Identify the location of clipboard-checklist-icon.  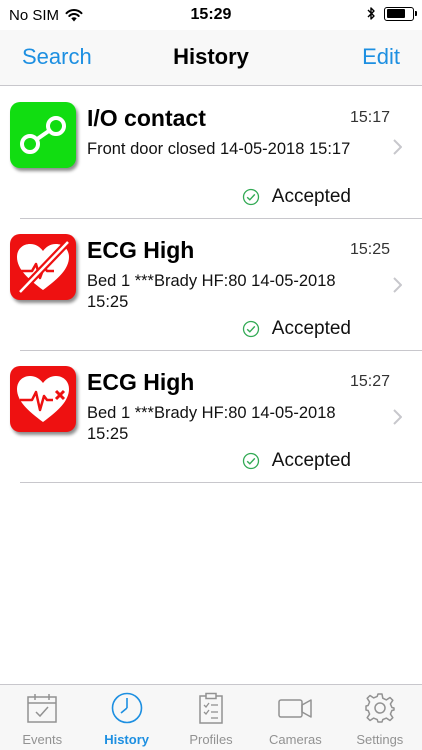
(211, 708).